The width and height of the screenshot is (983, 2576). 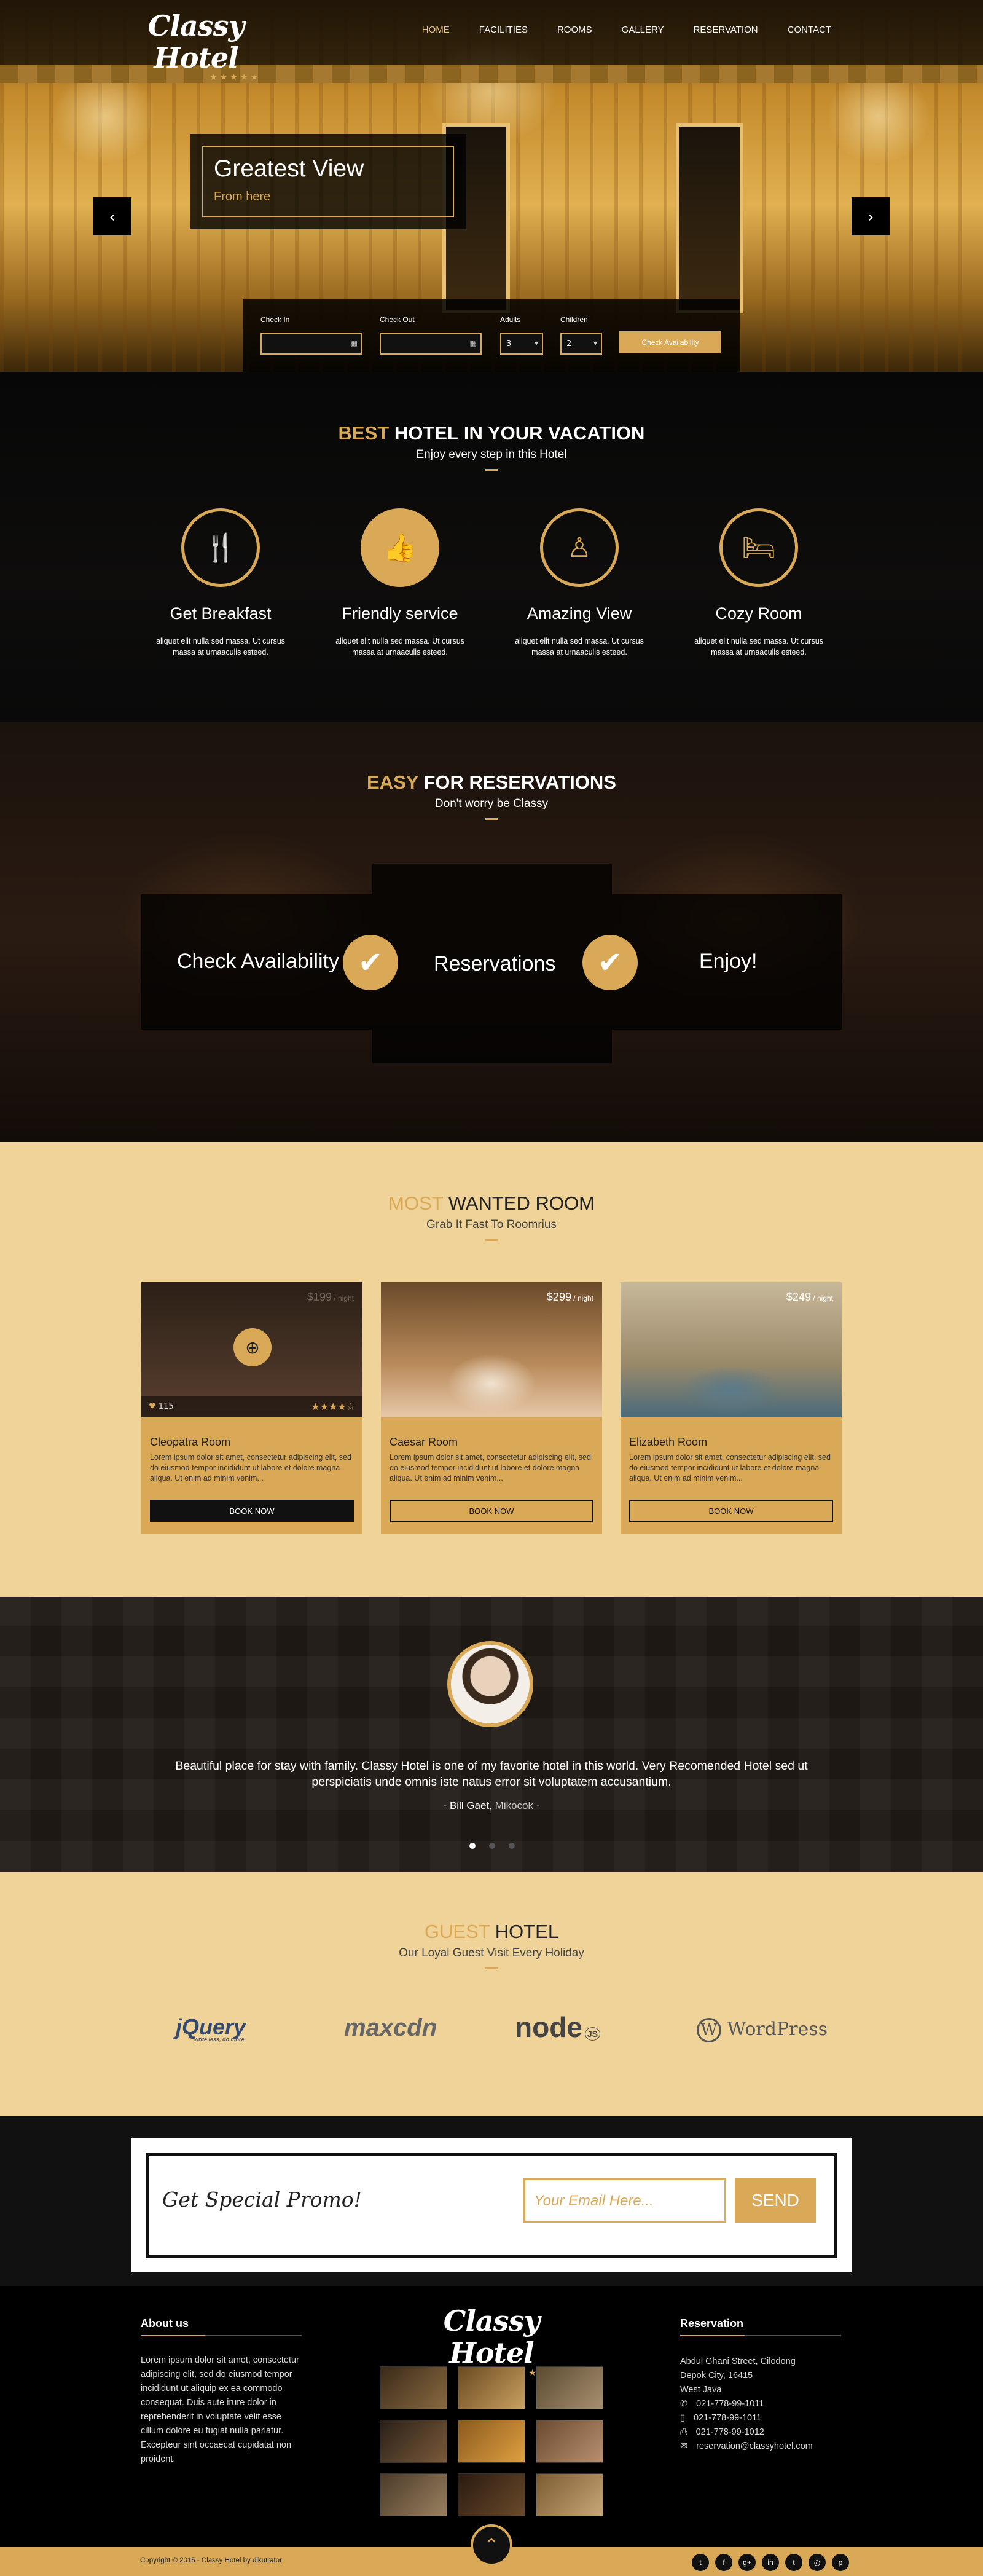 I want to click on room-price: $299 / night, so click(x=569, y=1297).